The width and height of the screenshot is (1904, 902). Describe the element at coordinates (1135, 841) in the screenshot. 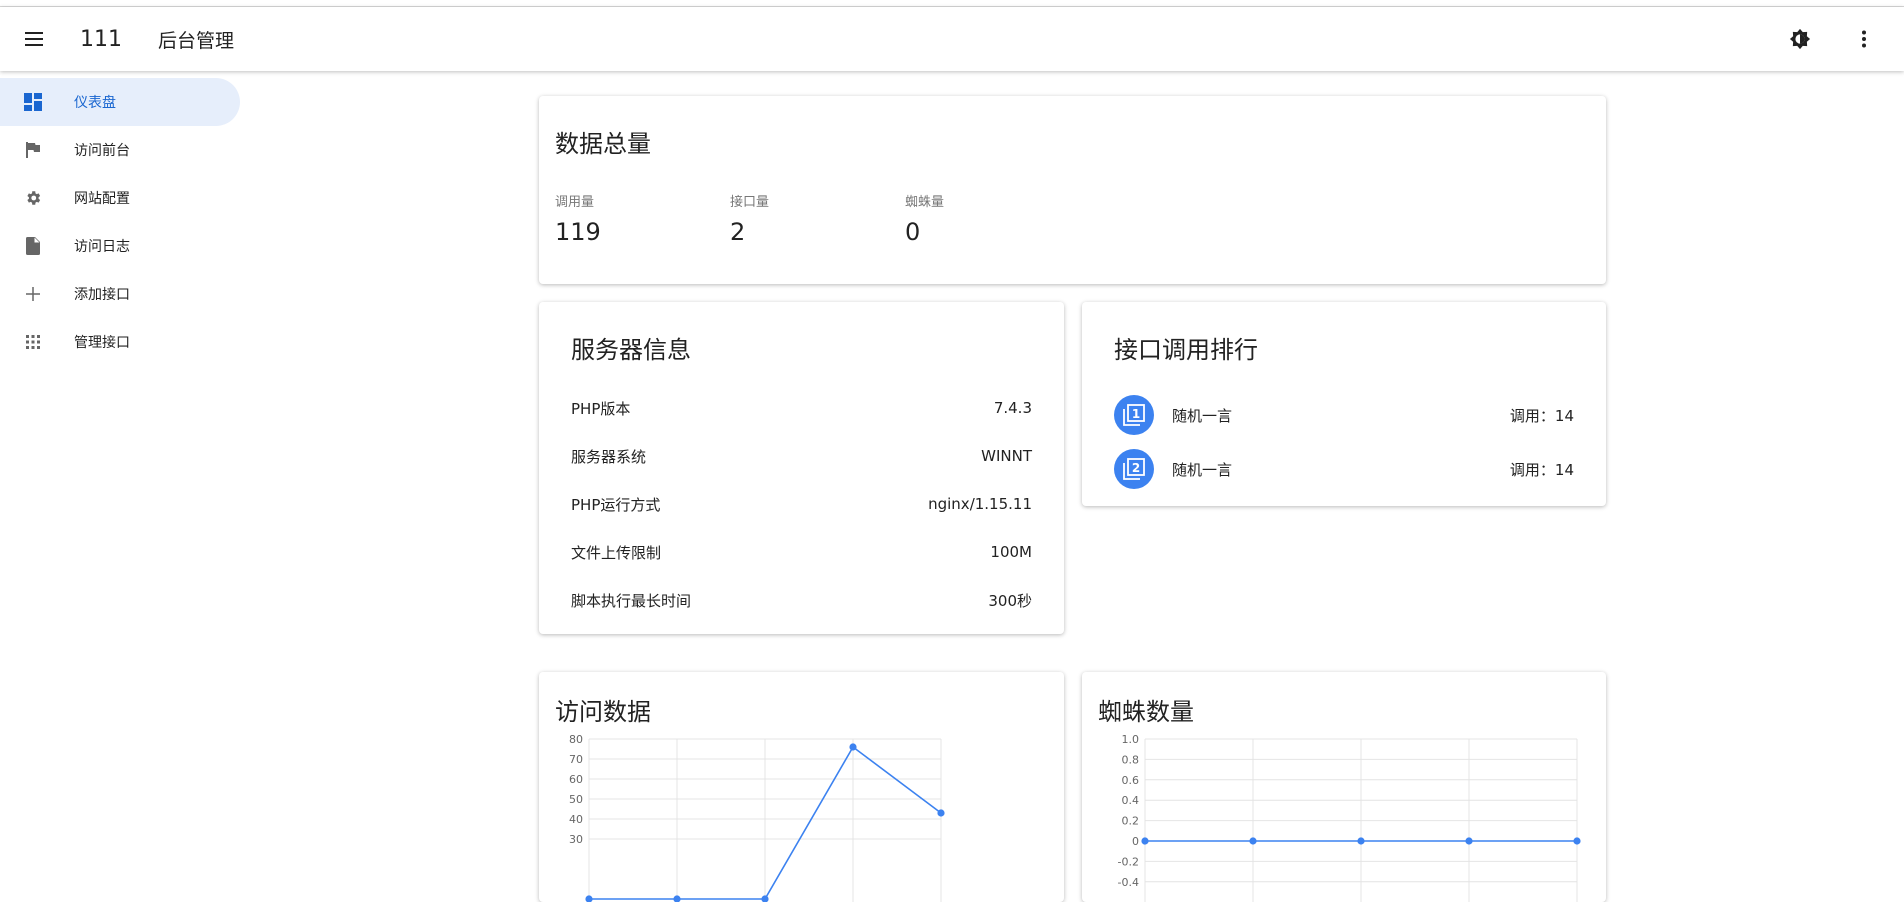

I see `spiders-y-tick-label: 0` at that location.